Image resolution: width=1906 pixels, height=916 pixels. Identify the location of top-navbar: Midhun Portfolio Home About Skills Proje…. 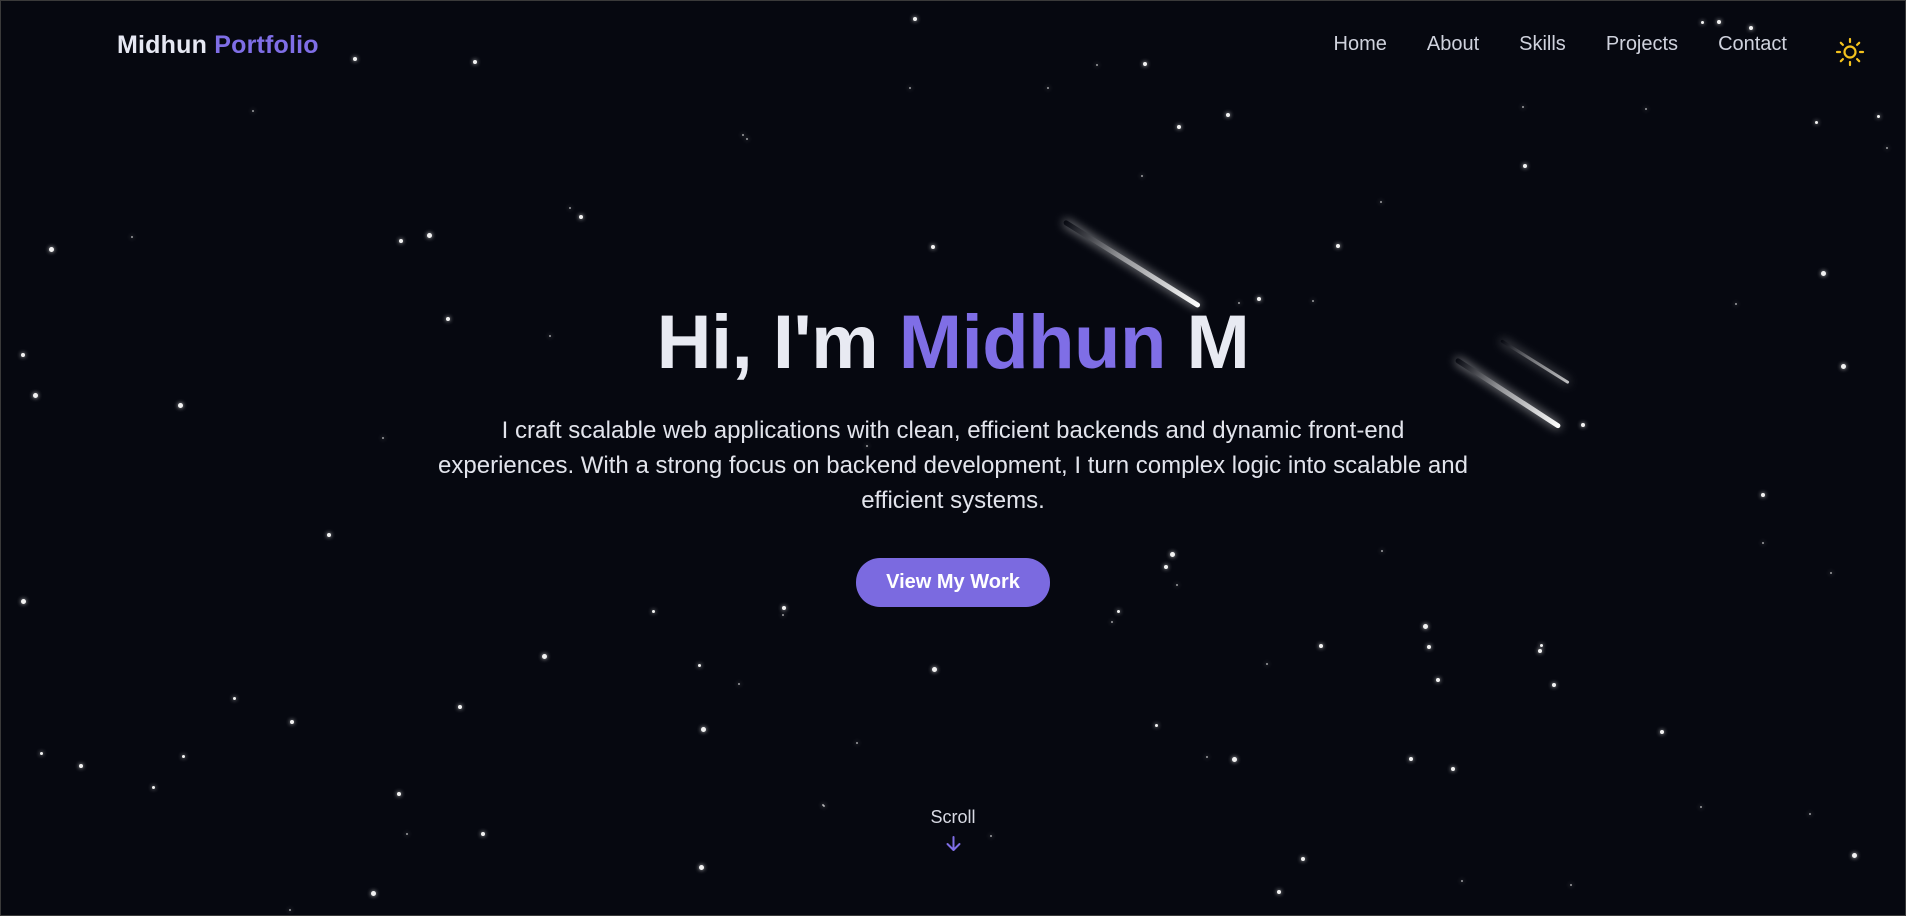
(953, 46).